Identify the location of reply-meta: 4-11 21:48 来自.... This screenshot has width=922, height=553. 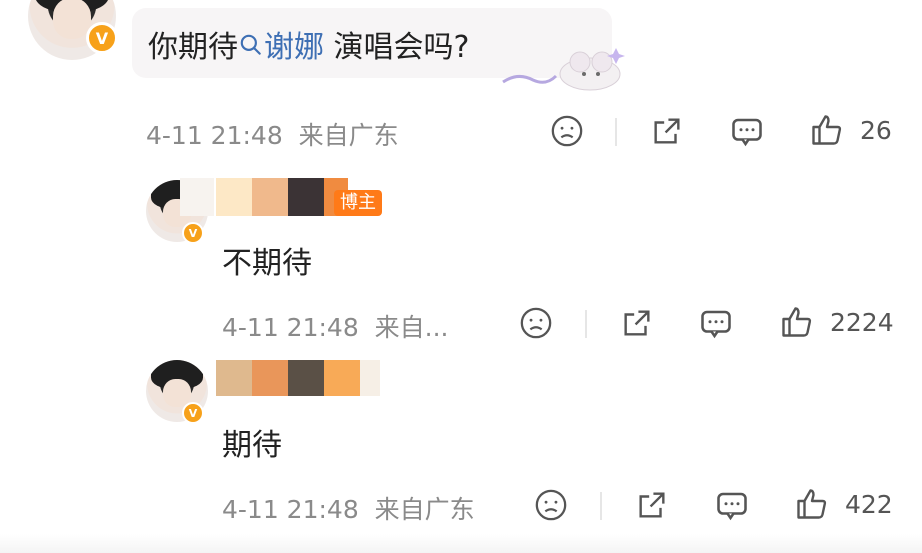
(335, 326).